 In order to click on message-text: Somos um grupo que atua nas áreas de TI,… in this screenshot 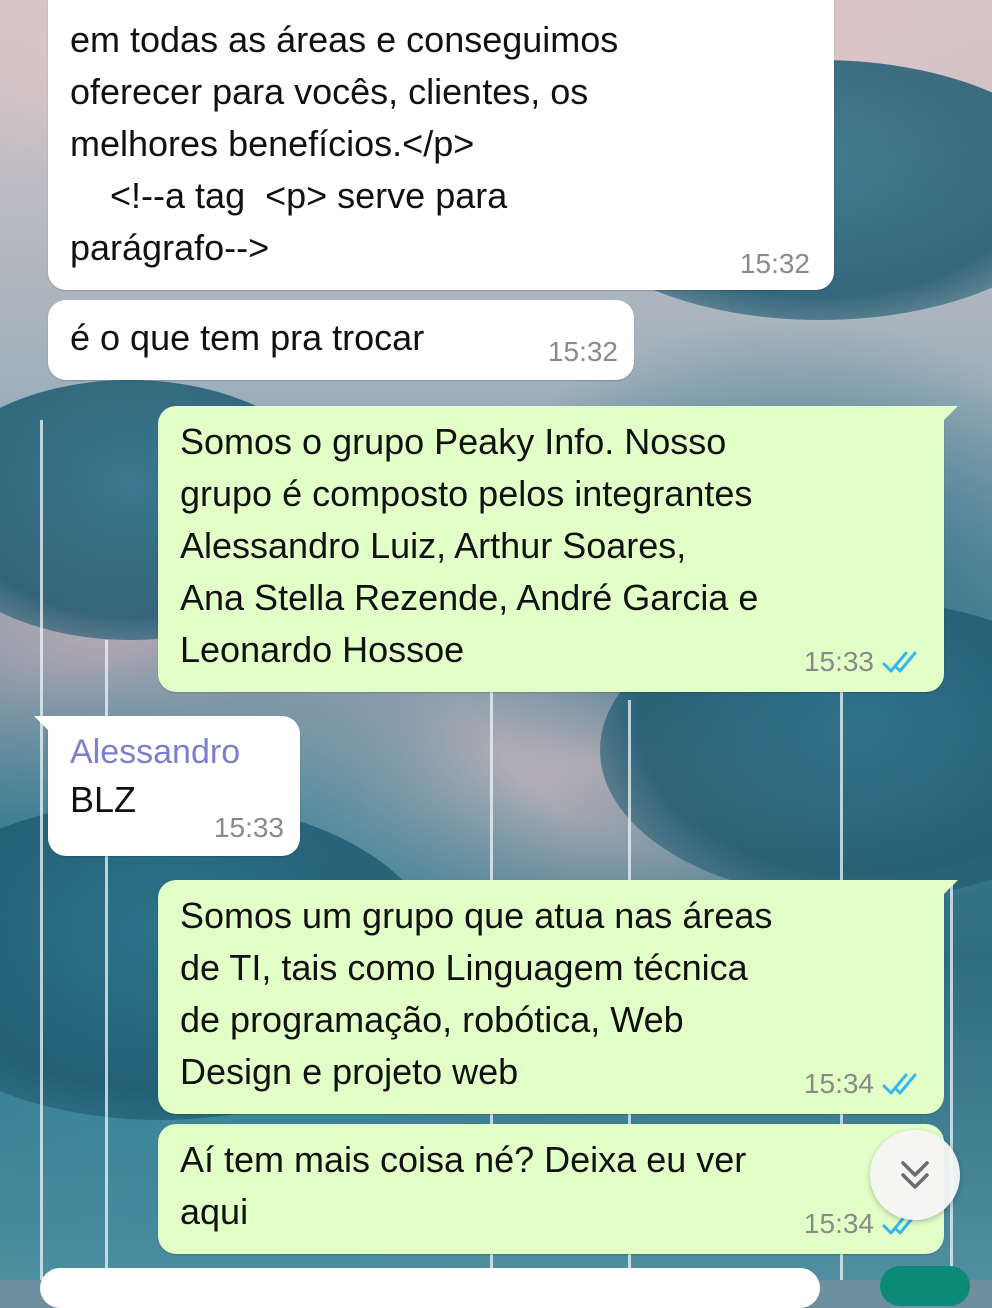, I will do `click(476, 993)`.